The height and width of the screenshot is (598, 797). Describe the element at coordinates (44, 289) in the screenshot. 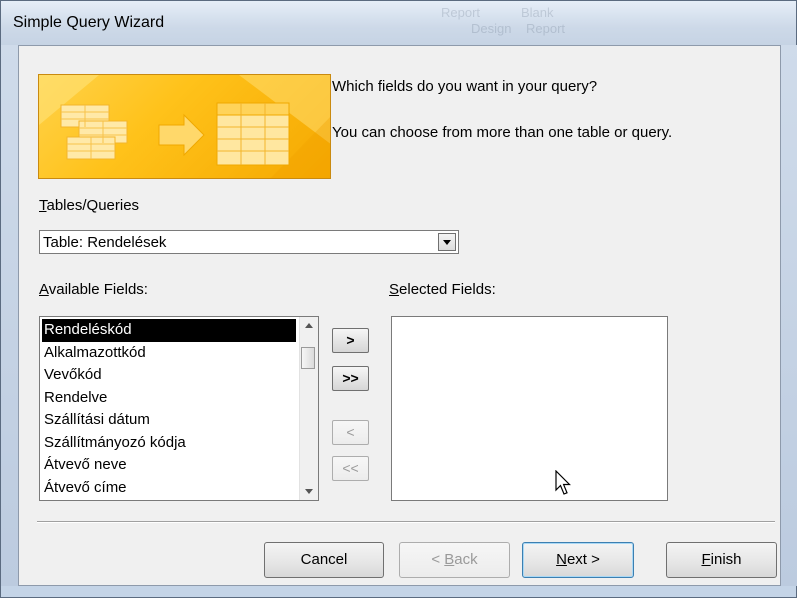

I see `available-fields-accesskey: A` at that location.